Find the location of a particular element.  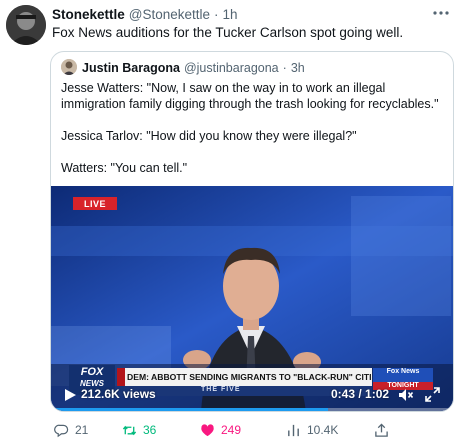

tweet-header: Stonekettle @Stonekettle · 1h is located at coordinates (145, 14).